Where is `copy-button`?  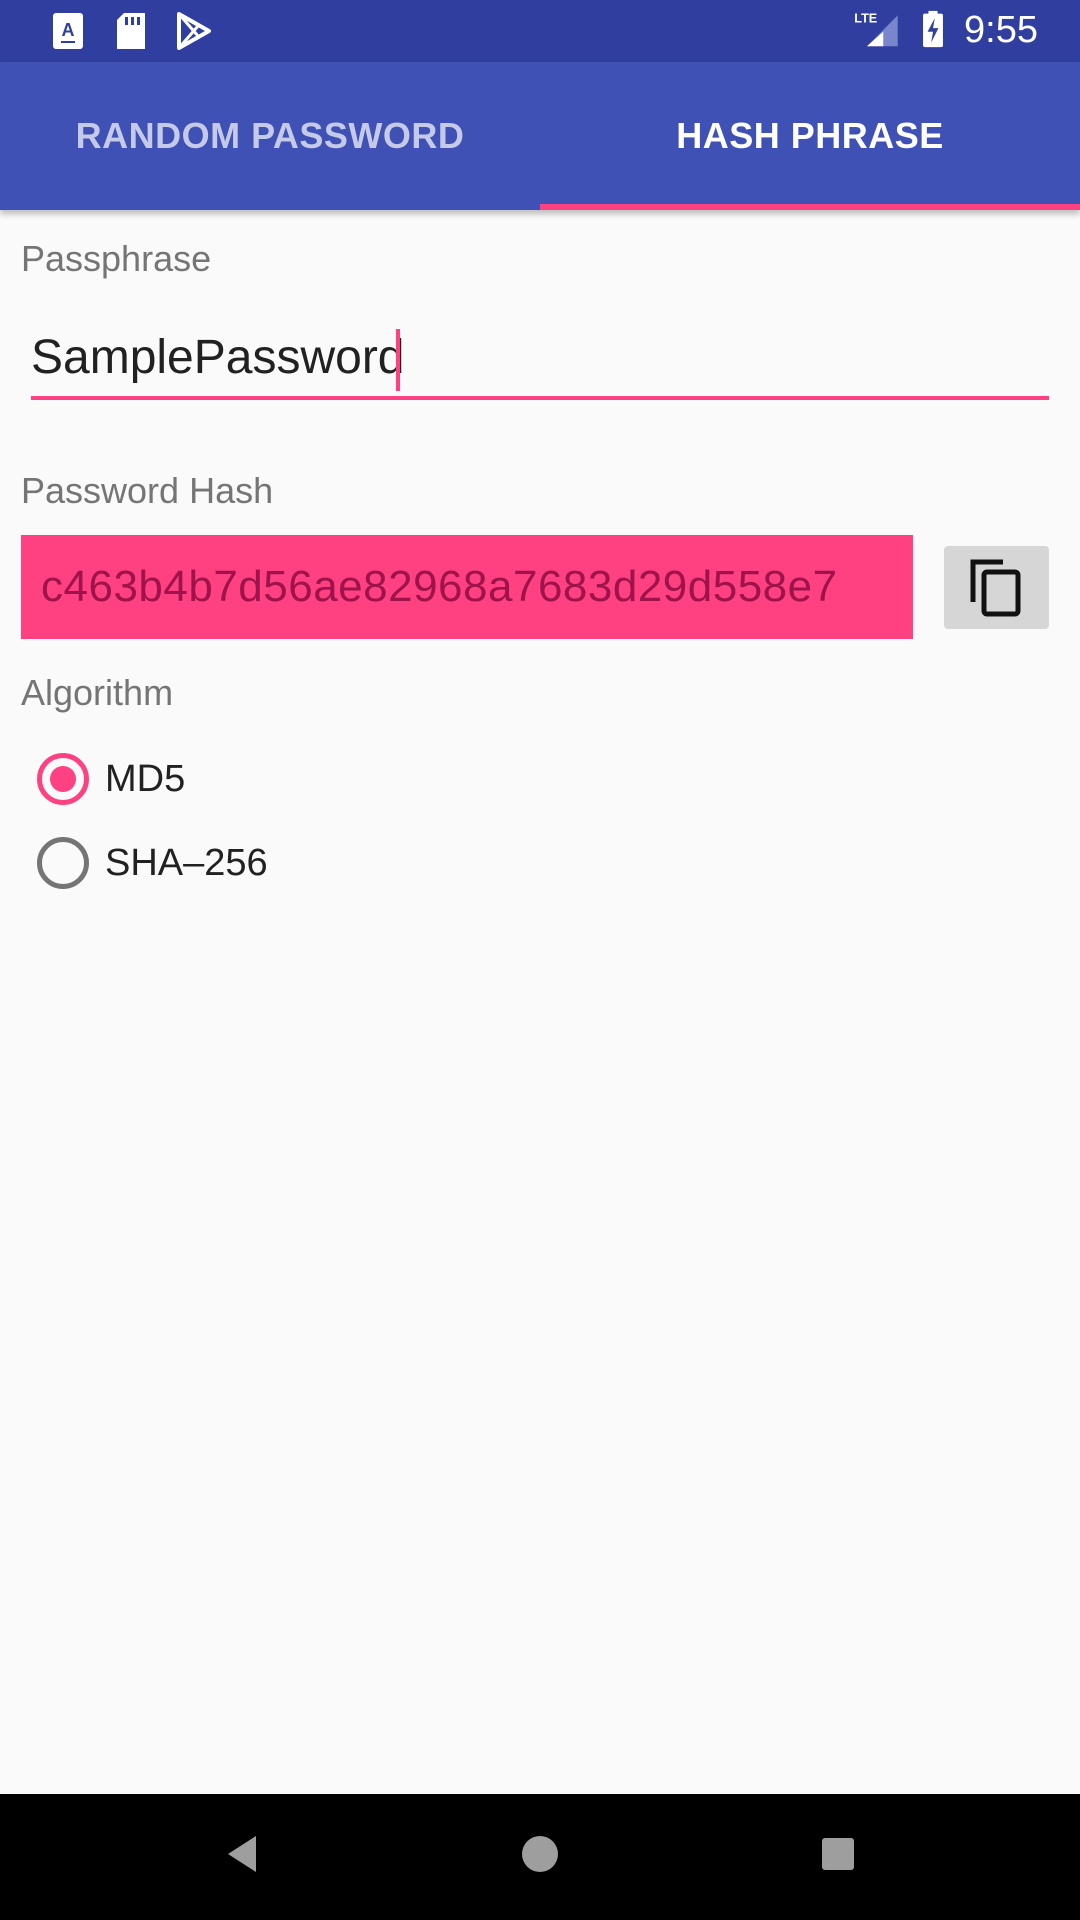
copy-button is located at coordinates (996, 587).